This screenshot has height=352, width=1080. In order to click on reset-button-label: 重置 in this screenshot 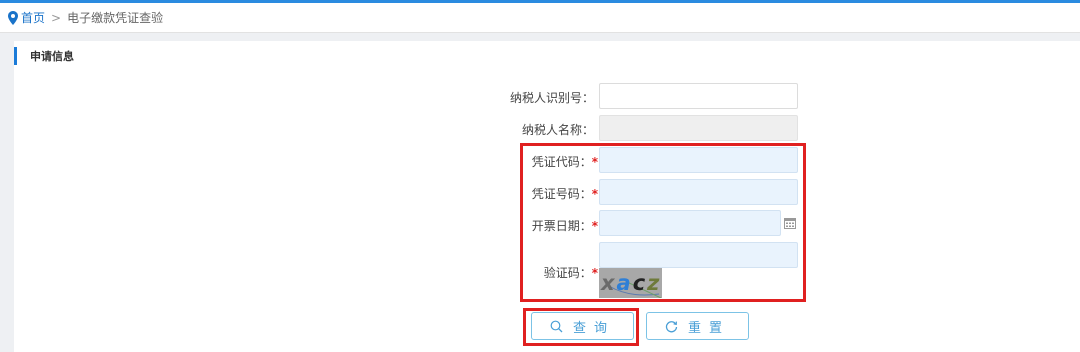, I will do `click(708, 328)`.